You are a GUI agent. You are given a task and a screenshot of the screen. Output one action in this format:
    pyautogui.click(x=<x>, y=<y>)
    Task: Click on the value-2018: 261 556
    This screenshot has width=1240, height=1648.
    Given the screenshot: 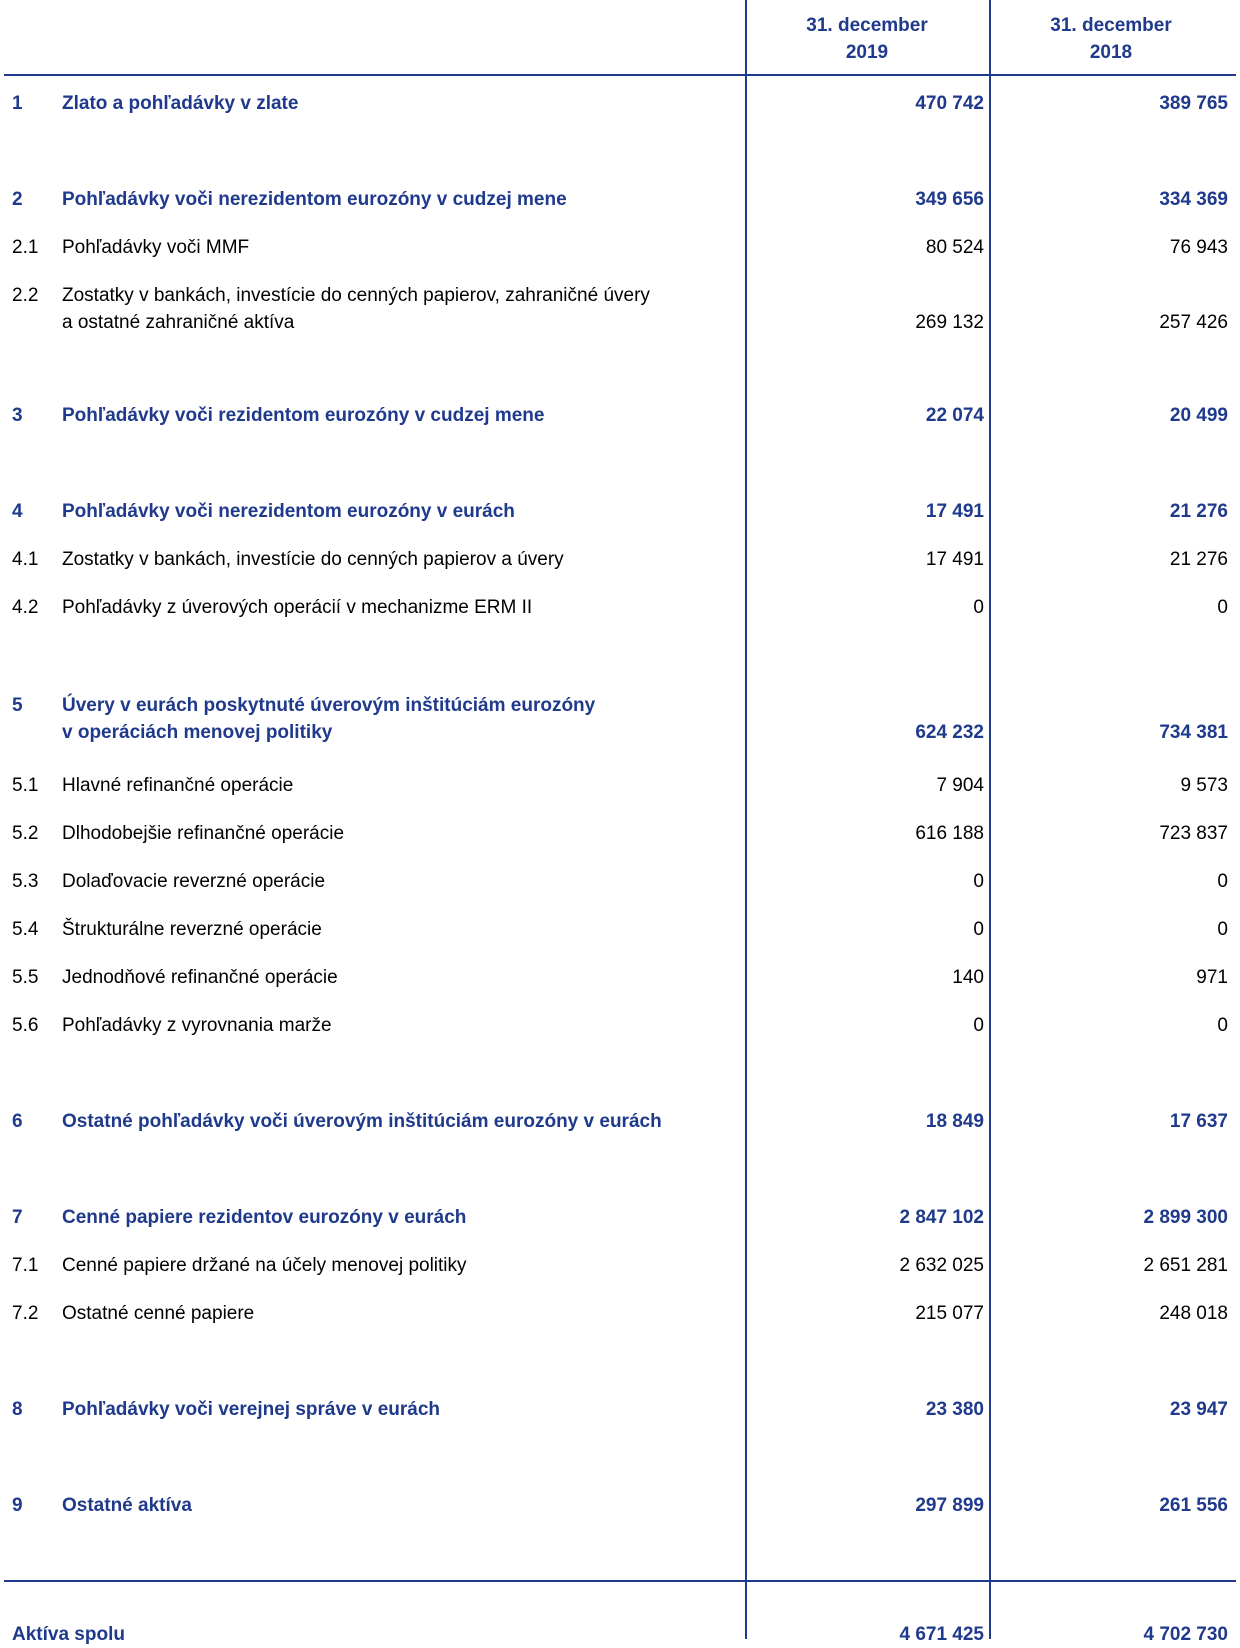 What is the action you would take?
    pyautogui.click(x=1193, y=1505)
    